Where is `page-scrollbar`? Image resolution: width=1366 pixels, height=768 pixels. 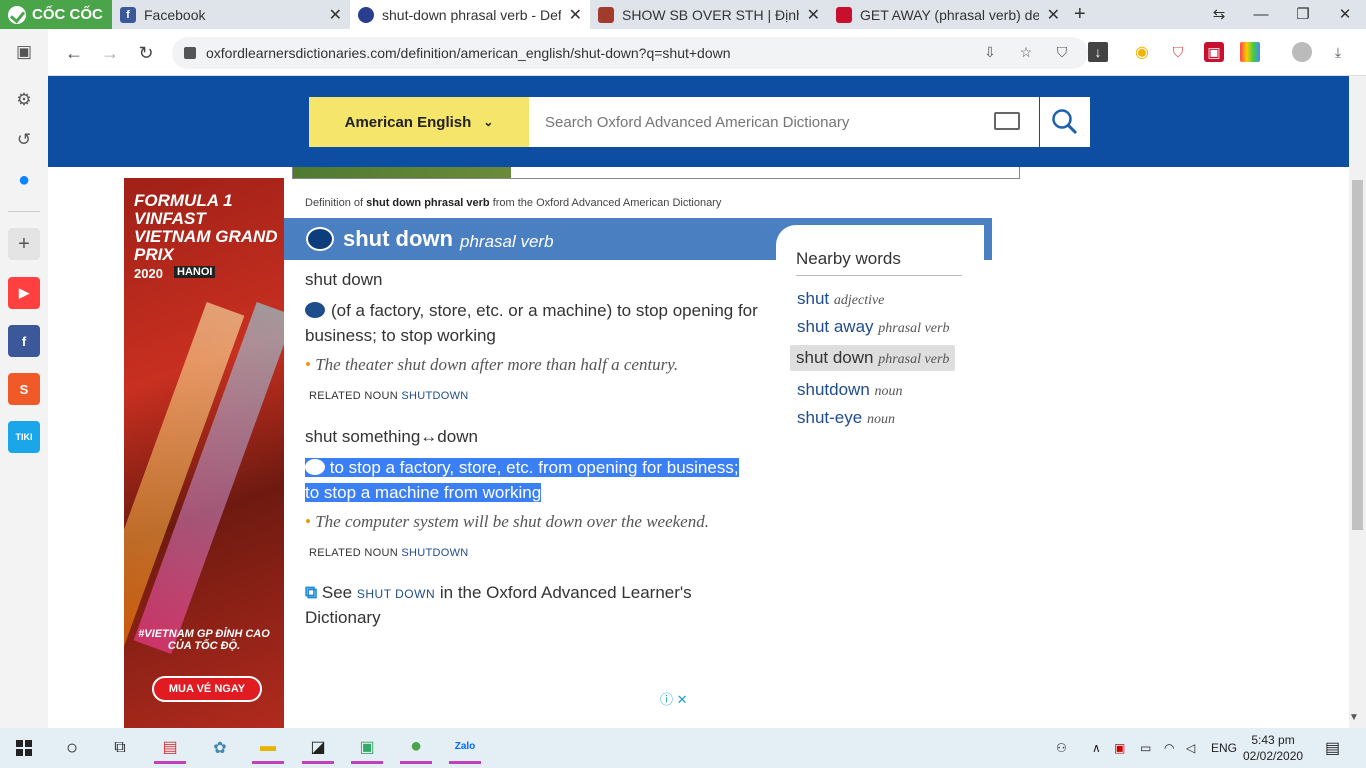
page-scrollbar is located at coordinates (1357, 402).